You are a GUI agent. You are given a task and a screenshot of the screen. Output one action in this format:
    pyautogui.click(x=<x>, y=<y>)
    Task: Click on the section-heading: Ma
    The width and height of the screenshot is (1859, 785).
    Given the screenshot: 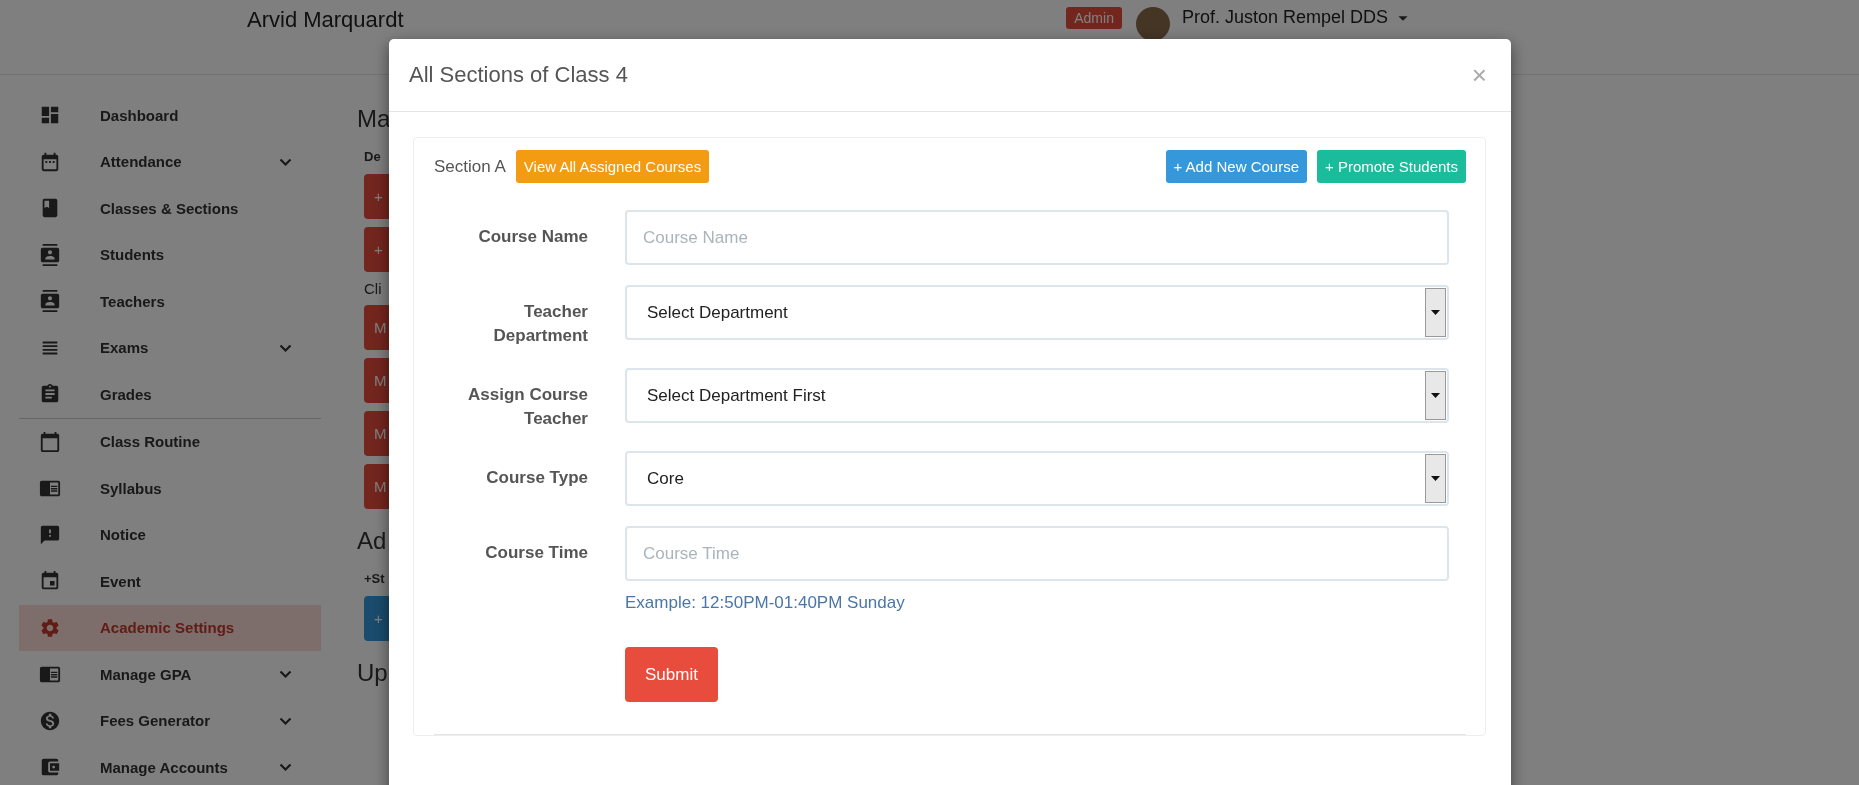 What is the action you would take?
    pyautogui.click(x=373, y=119)
    